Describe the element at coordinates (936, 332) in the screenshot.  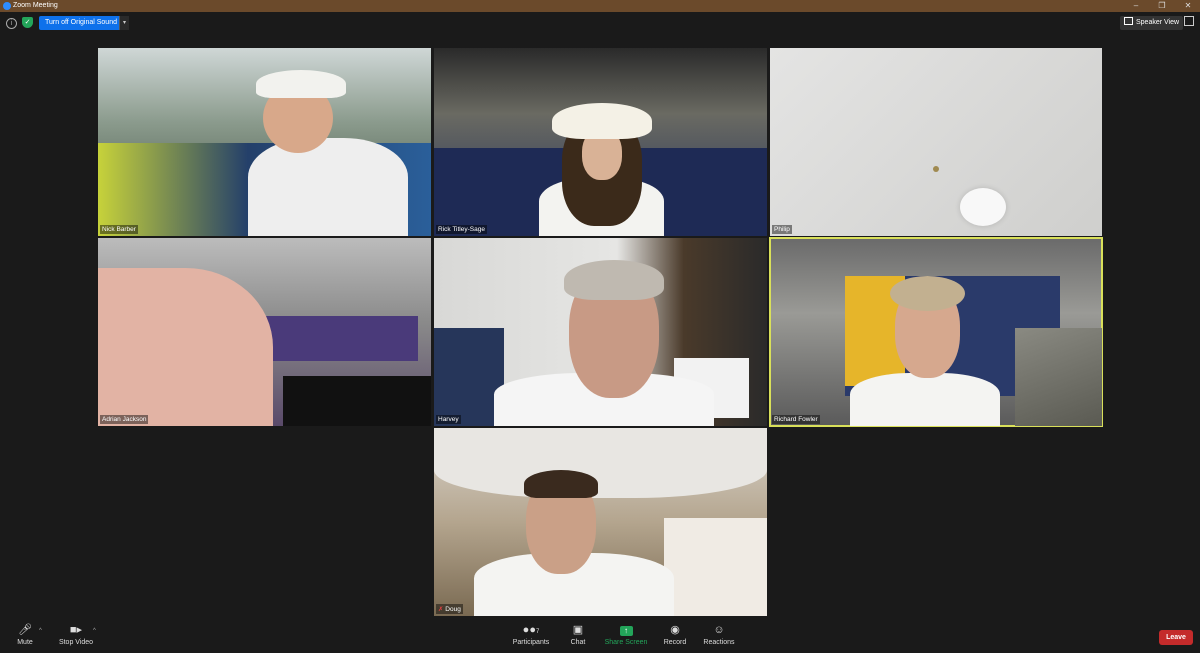
I see `video-tile-active-speaker: Richard Fowler` at that location.